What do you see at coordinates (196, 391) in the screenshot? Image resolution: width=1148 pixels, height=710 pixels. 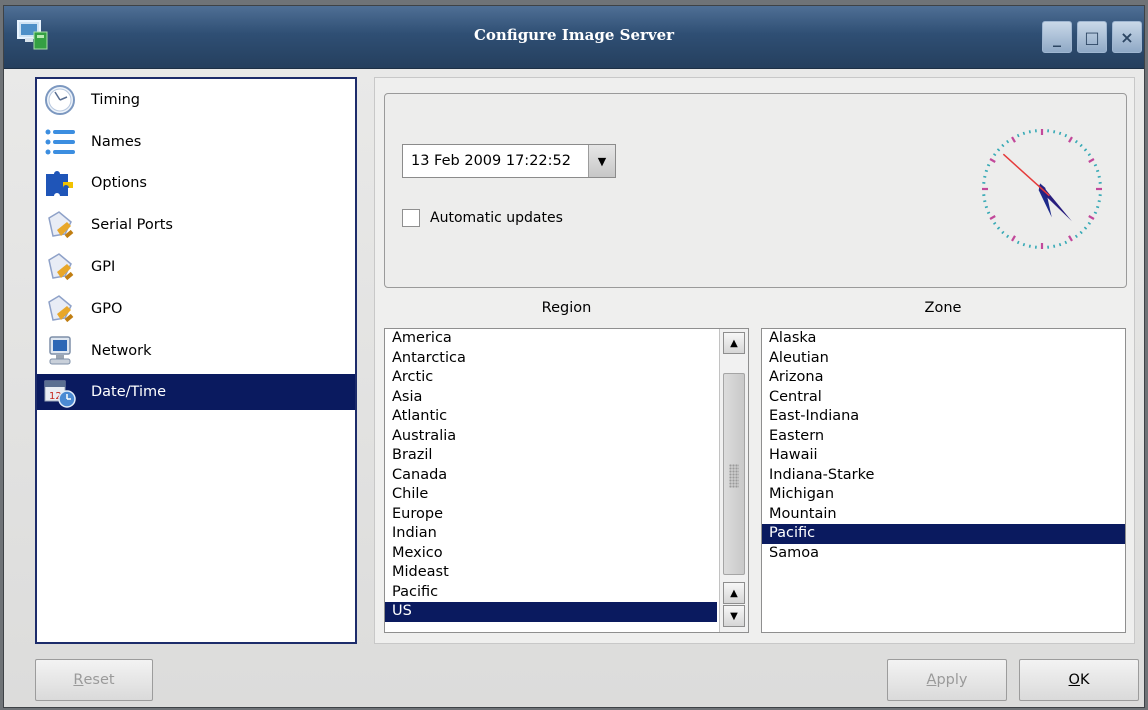 I see `sidebar-item-date-time: 12 Date/Time` at bounding box center [196, 391].